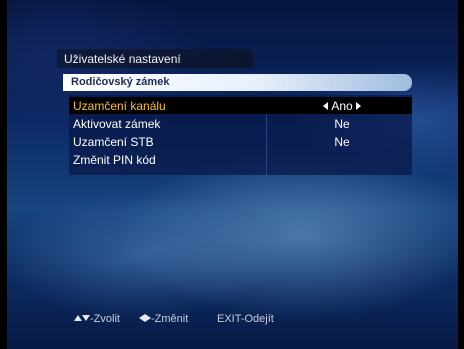 This screenshot has width=464, height=349. I want to click on setting-row-change-pin: Změnit PIN kód, so click(240, 159).